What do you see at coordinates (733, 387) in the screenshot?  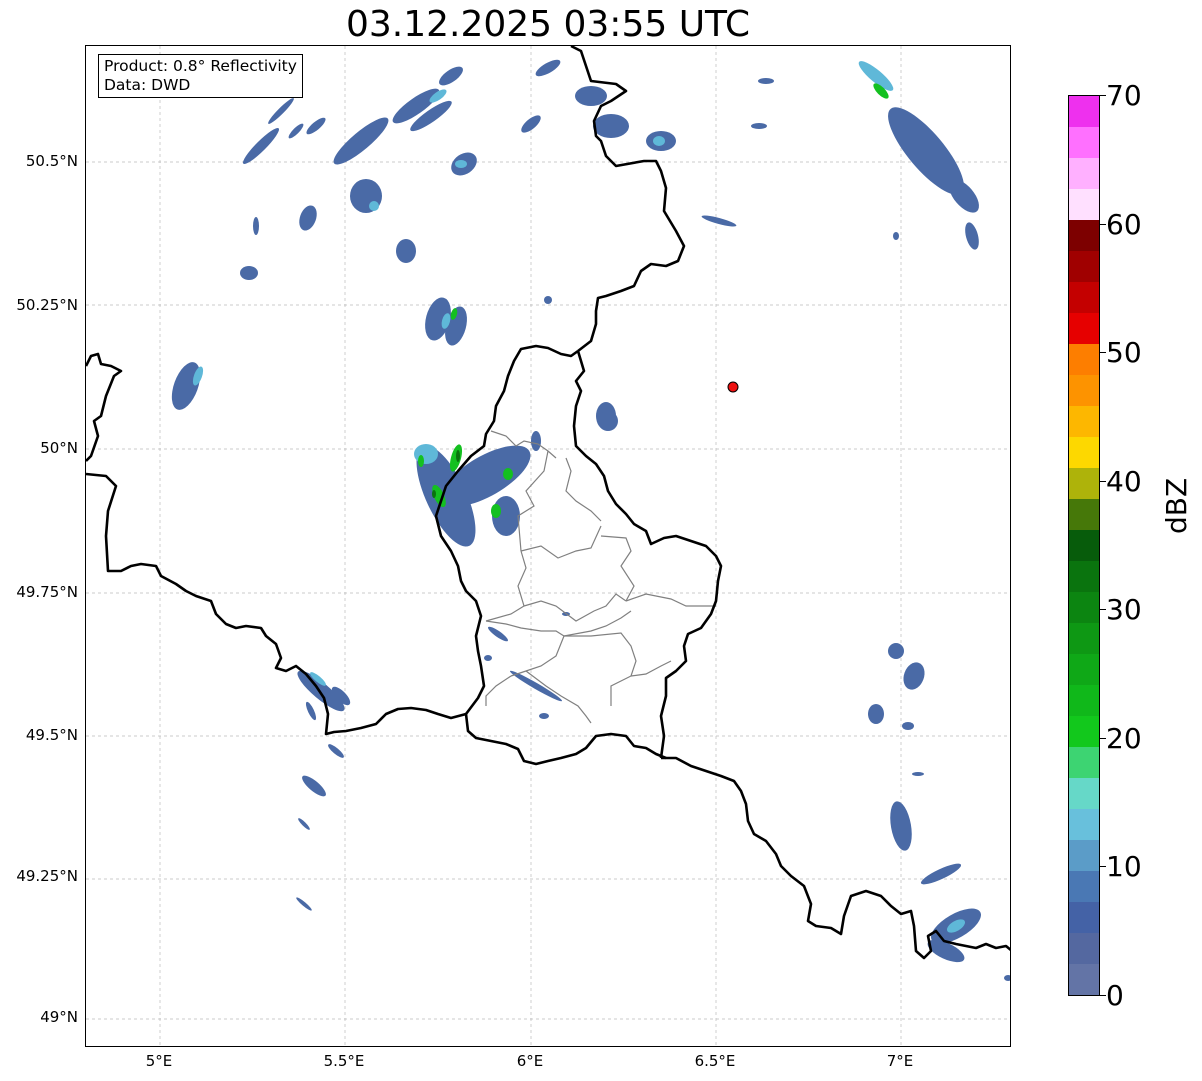 I see `radar-station-marker` at bounding box center [733, 387].